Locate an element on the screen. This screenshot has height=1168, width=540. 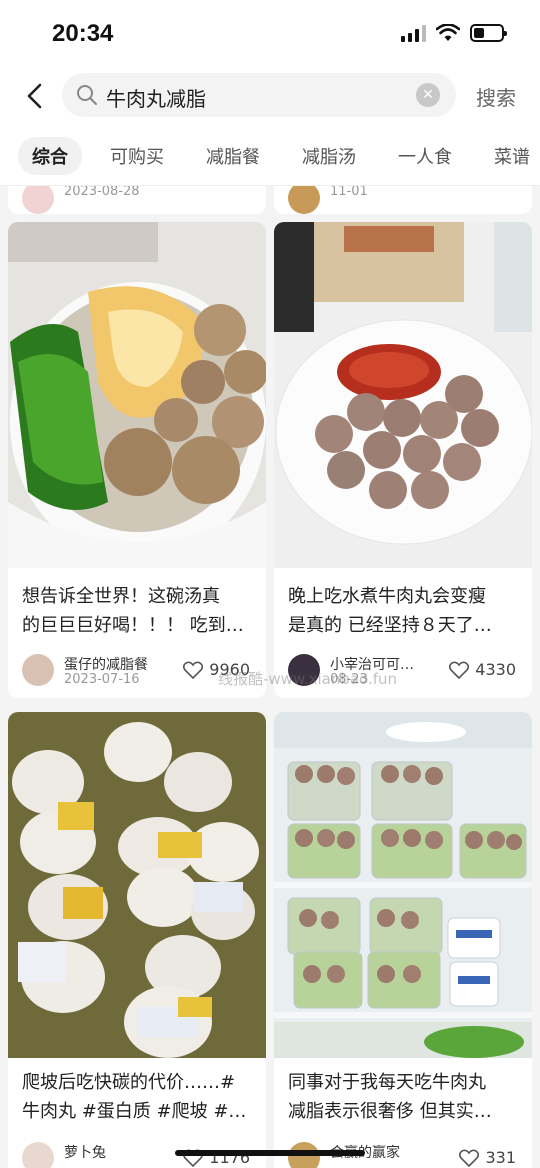
tab-comprehensive: 综合 is located at coordinates (50, 155).